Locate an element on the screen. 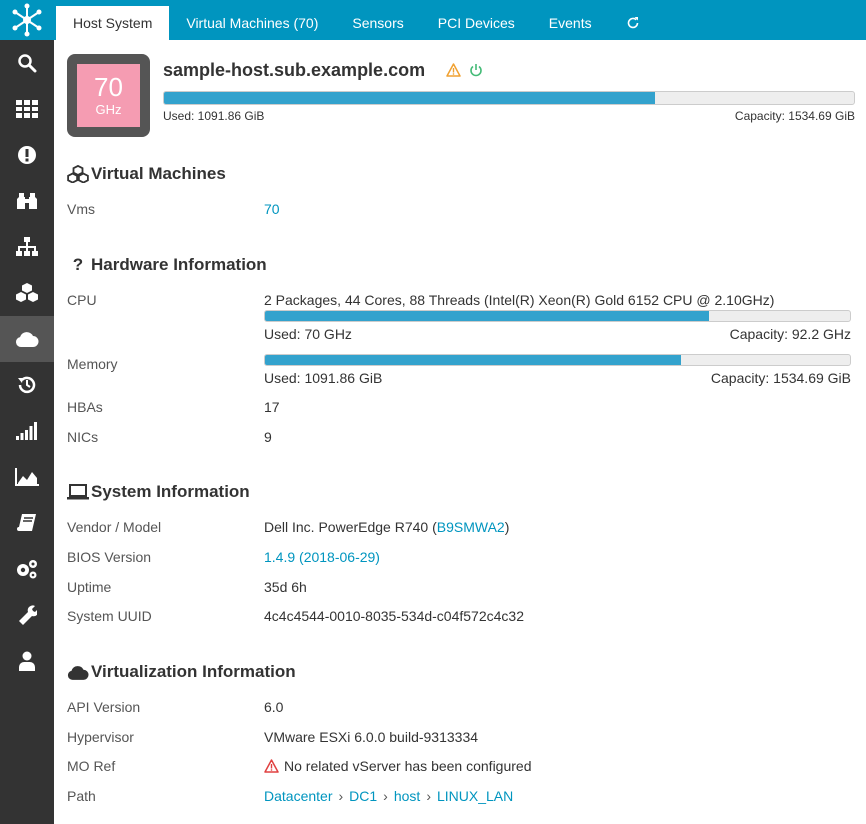 The width and height of the screenshot is (866, 824). serial-number-link: B9SMWA2 is located at coordinates (471, 527).